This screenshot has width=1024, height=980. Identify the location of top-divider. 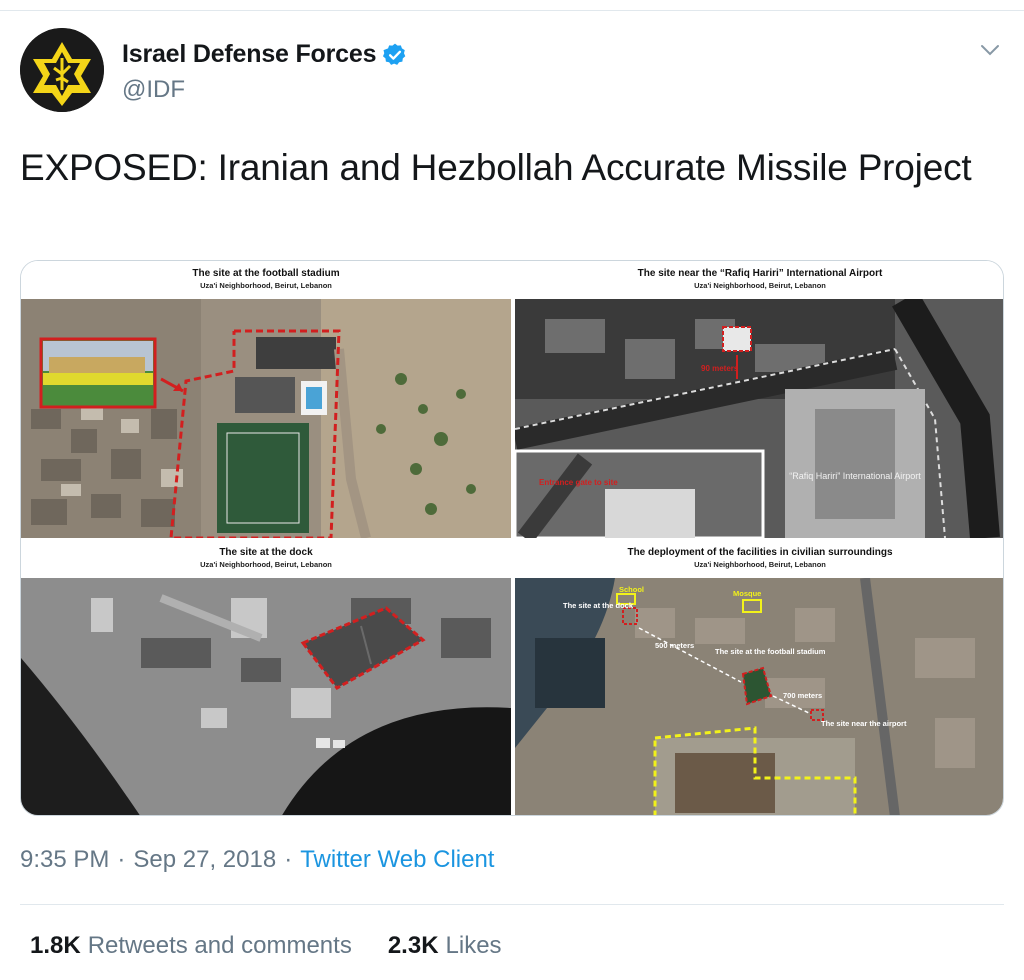
(512, 10).